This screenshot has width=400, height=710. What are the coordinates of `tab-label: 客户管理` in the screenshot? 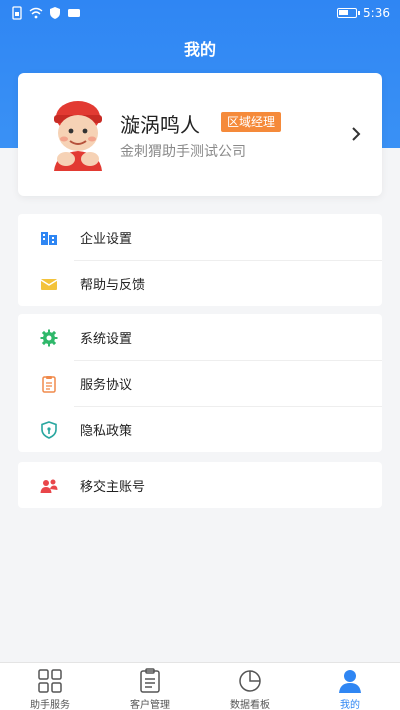 It's located at (150, 705).